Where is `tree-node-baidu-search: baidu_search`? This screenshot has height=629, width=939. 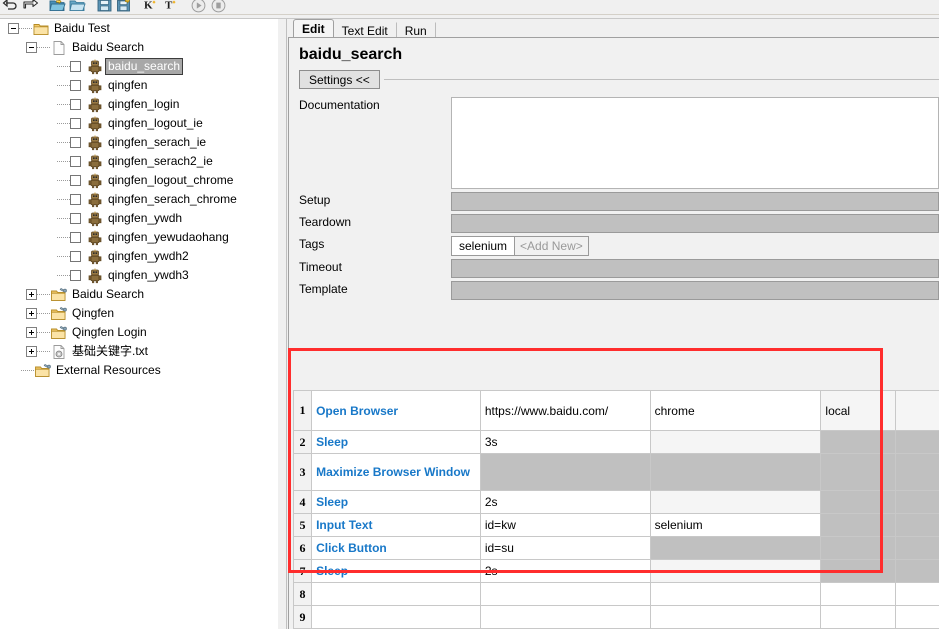 tree-node-baidu-search: baidu_search is located at coordinates (139, 66).